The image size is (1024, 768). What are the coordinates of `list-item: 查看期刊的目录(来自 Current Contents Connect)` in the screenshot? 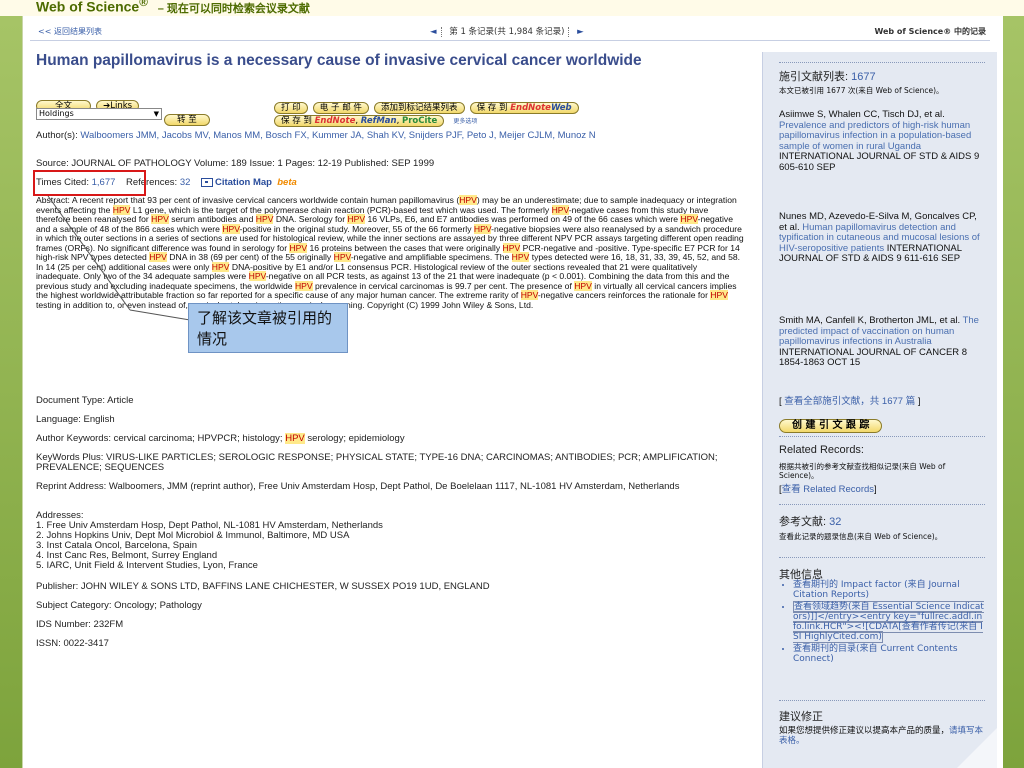 It's located at (889, 654).